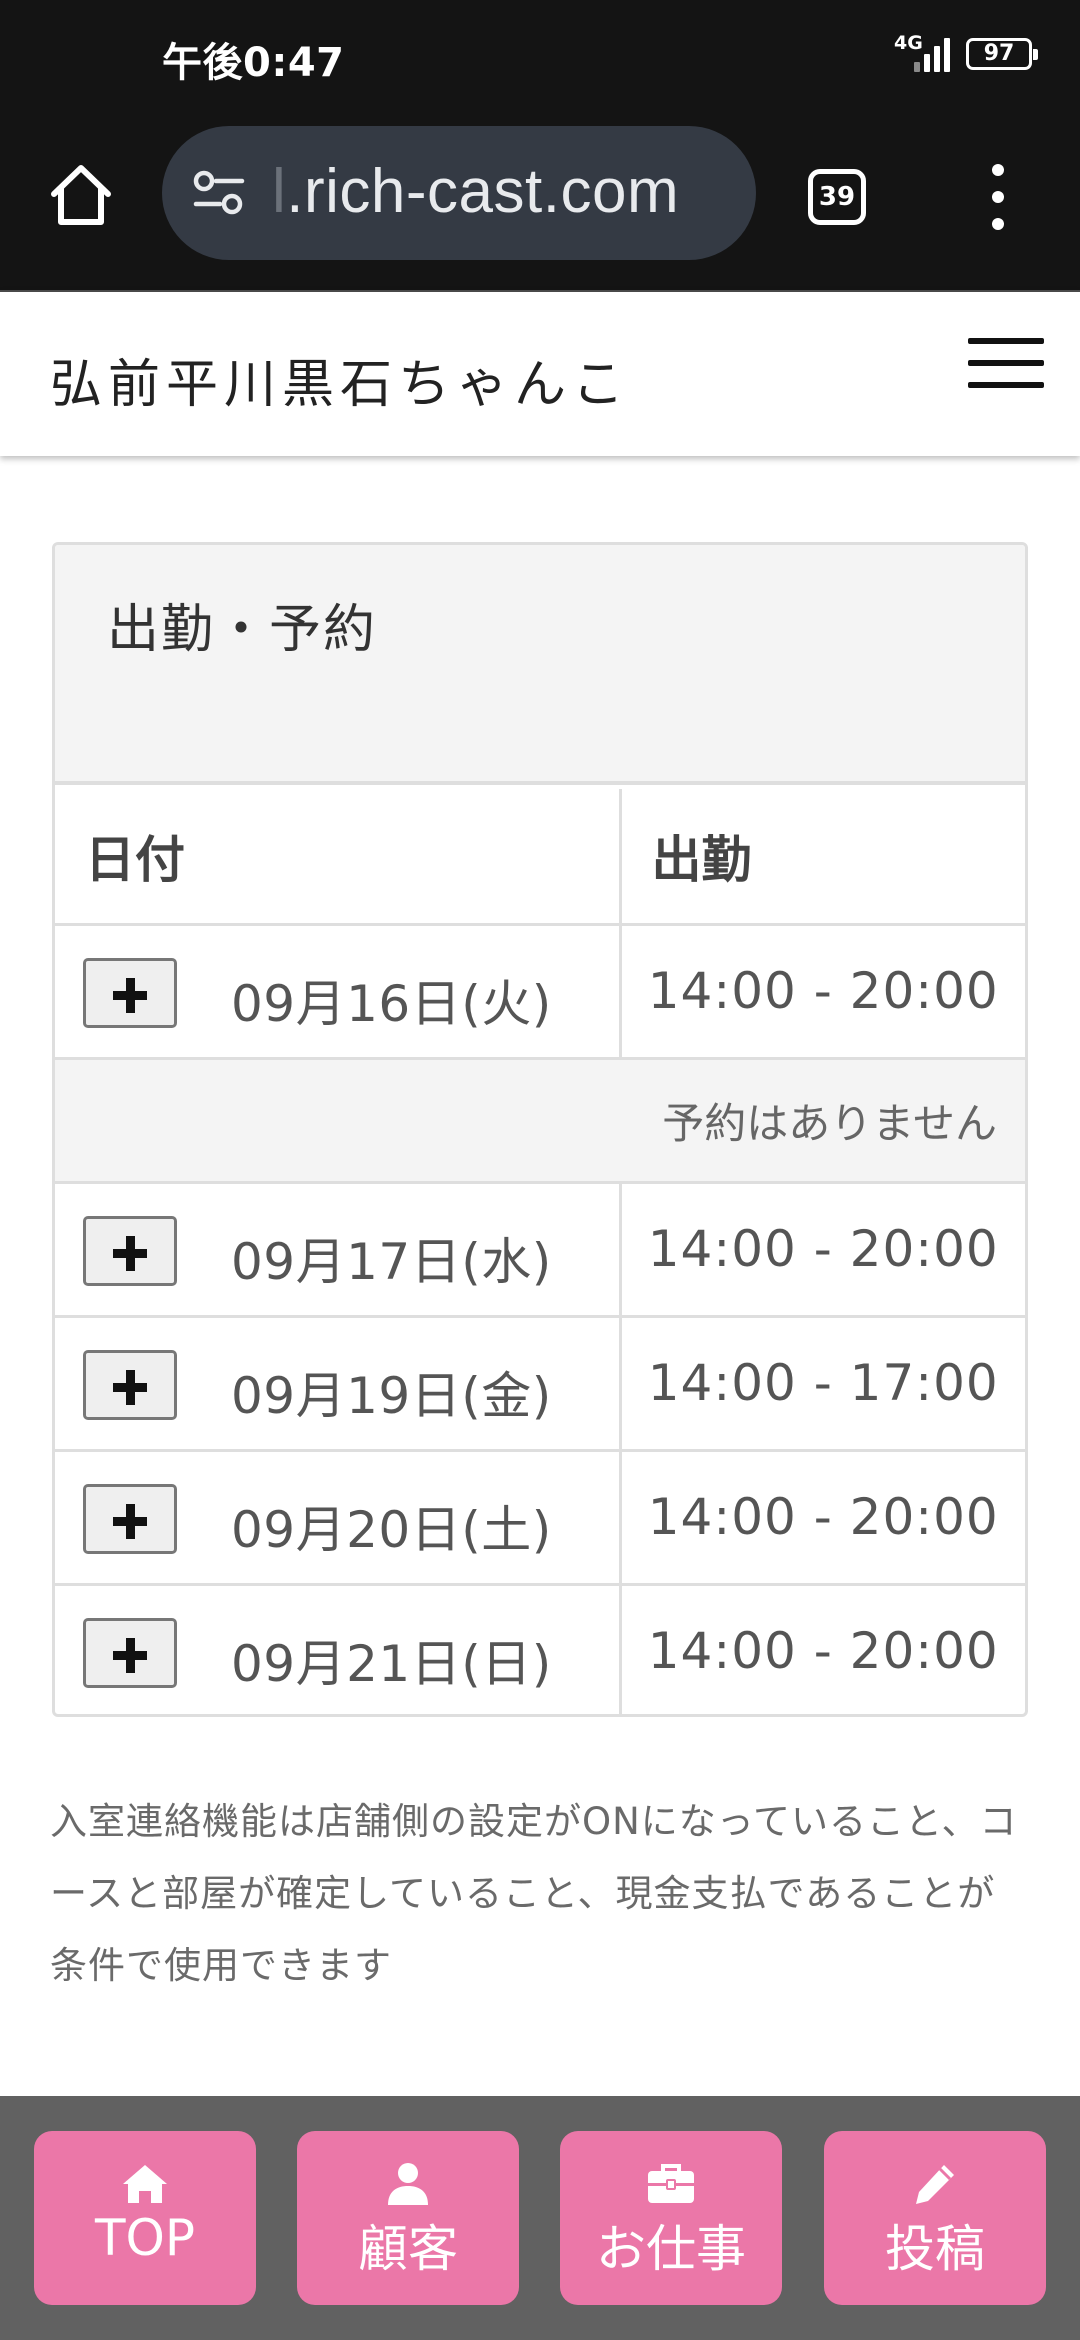  I want to click on date-text: 09月16日(火), so click(391, 1003).